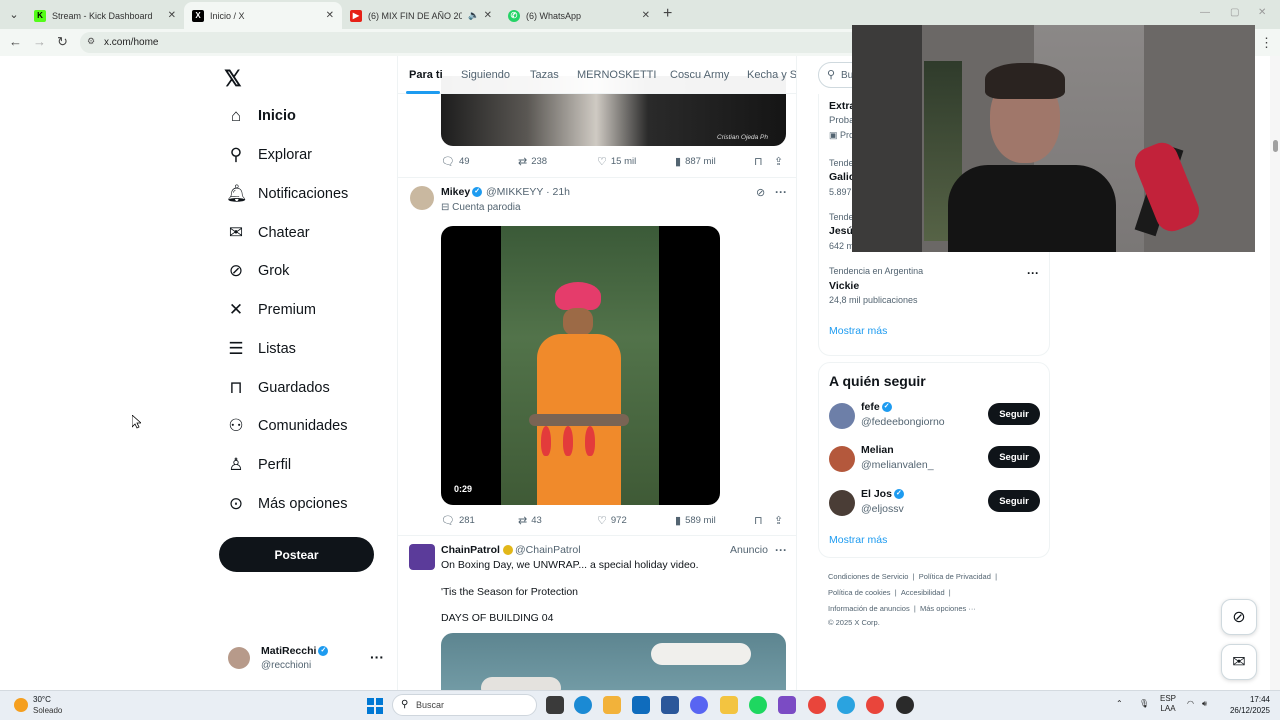 This screenshot has width=1280, height=720. What do you see at coordinates (286, 426) in the screenshot?
I see `sidebar-item-comunidades: ⚇ Comunidades` at bounding box center [286, 426].